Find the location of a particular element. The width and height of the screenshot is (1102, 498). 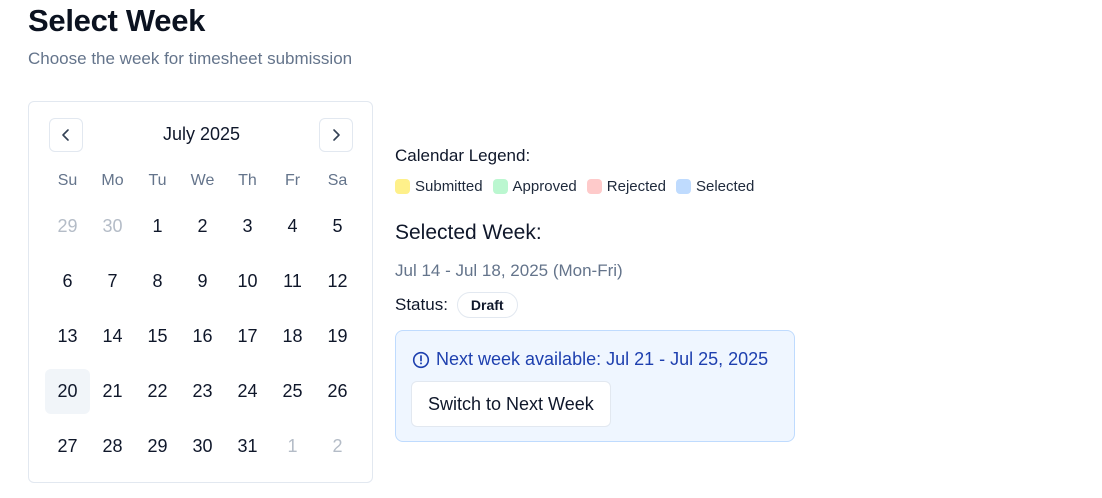

calendar-day: 15 is located at coordinates (157, 336).